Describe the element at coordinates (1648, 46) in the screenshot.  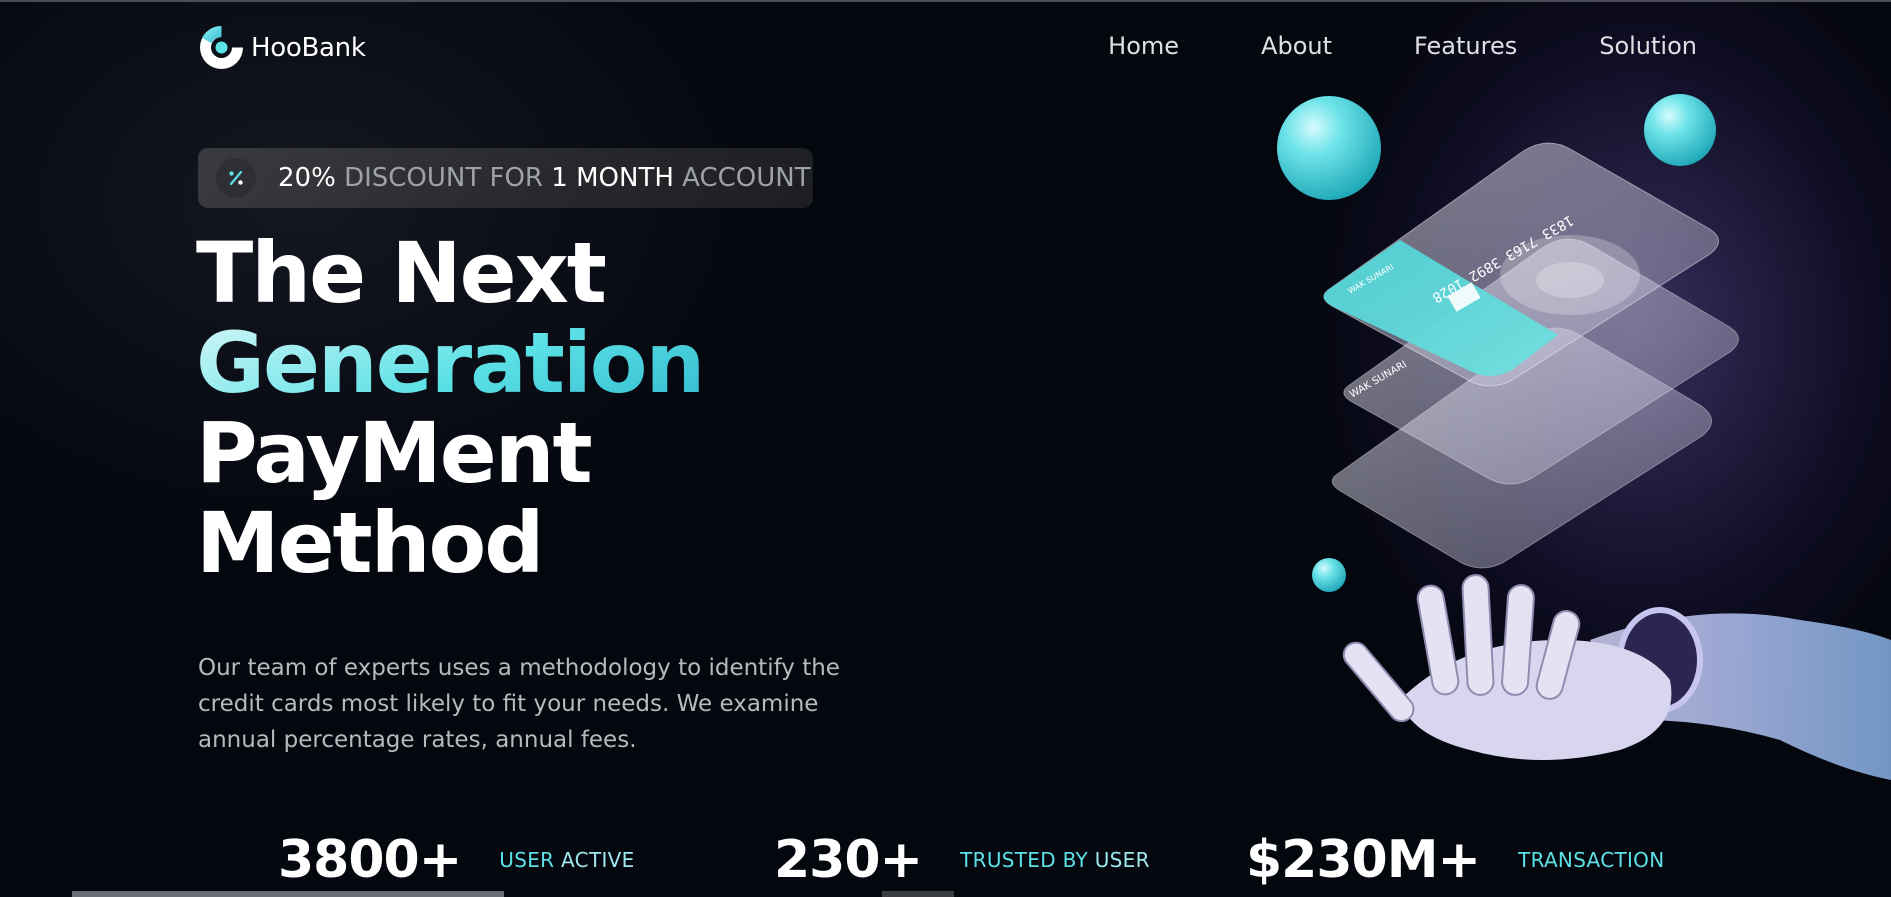
I see `nav-solution: Solution` at that location.